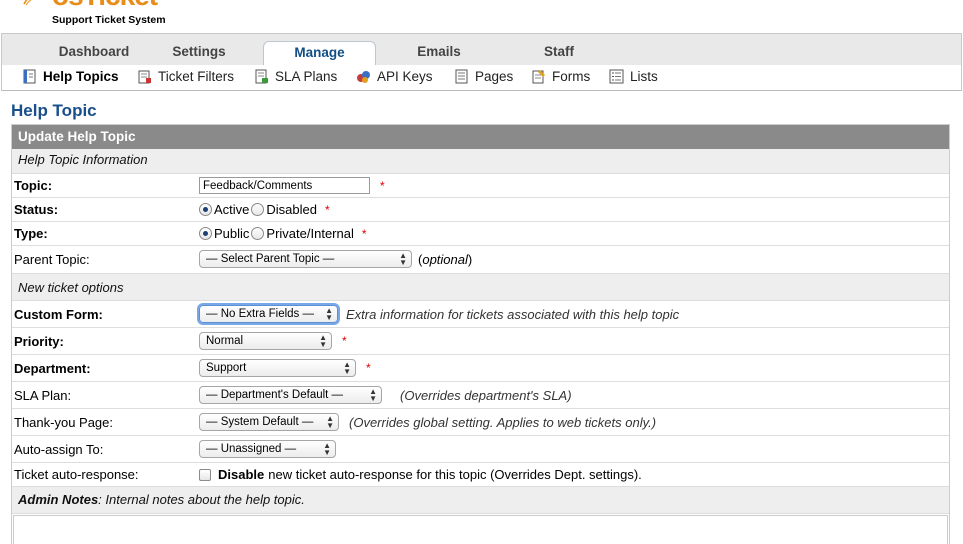 This screenshot has width=963, height=544. Describe the element at coordinates (616, 76) in the screenshot. I see `lists-icon` at that location.